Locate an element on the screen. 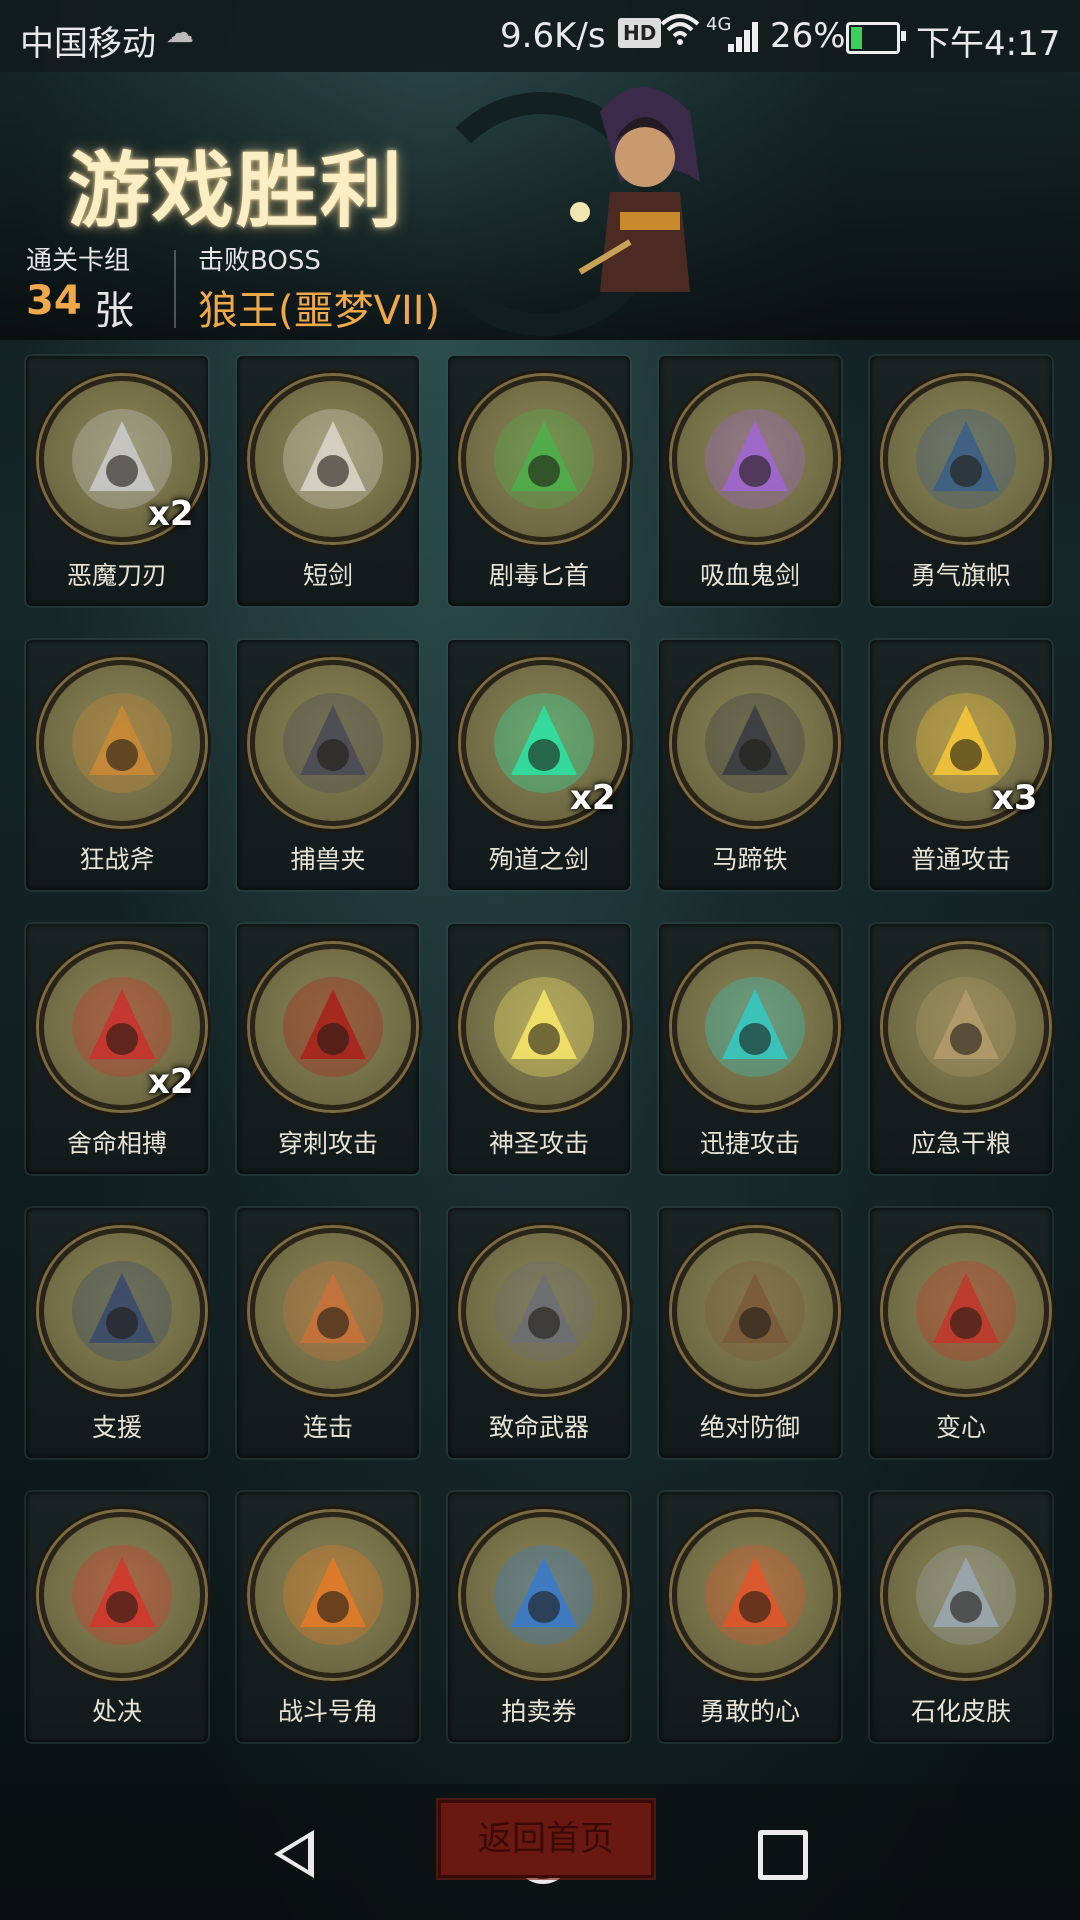  short-sword-icon is located at coordinates (333, 459).